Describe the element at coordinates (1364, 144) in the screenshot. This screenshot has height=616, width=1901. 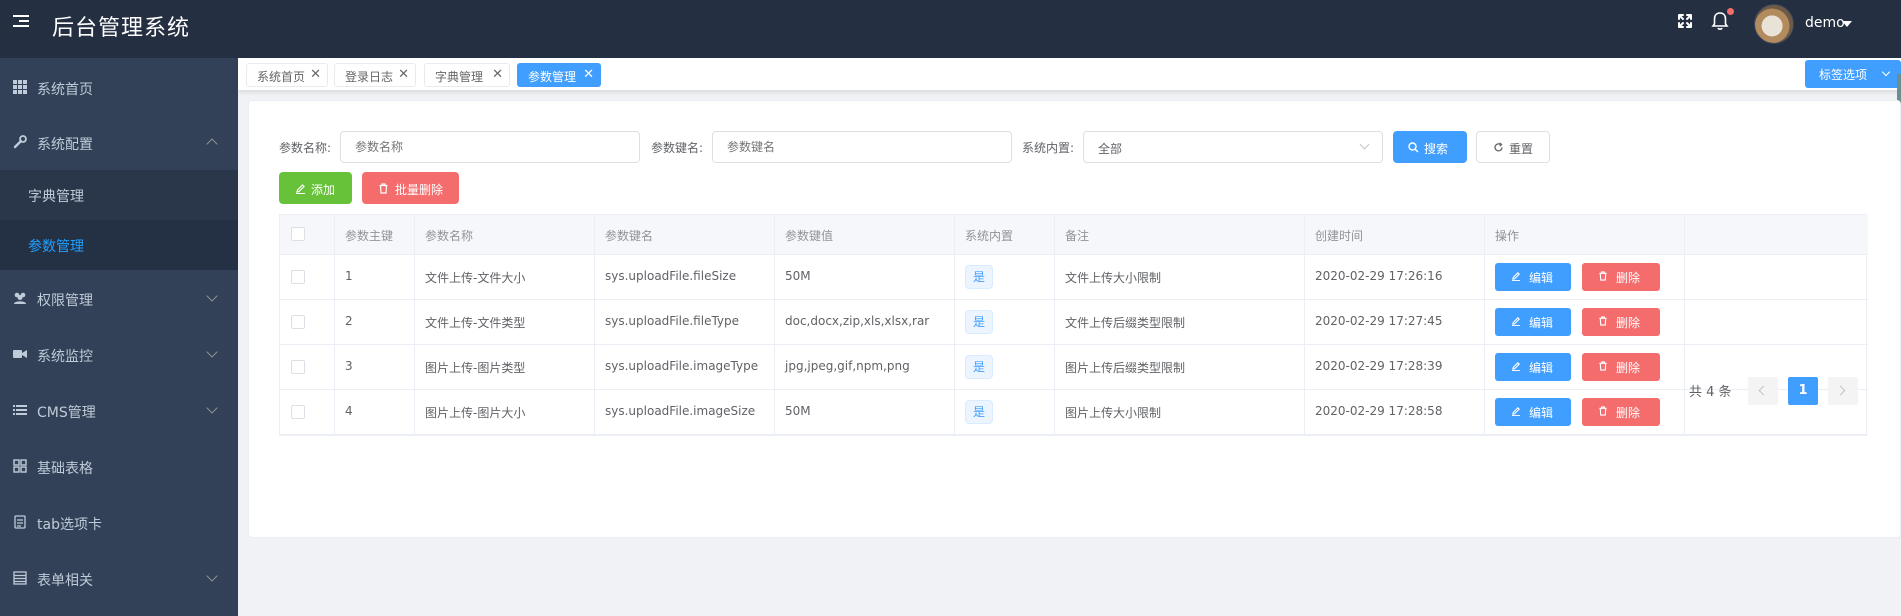
I see `chevron-down-icon` at that location.